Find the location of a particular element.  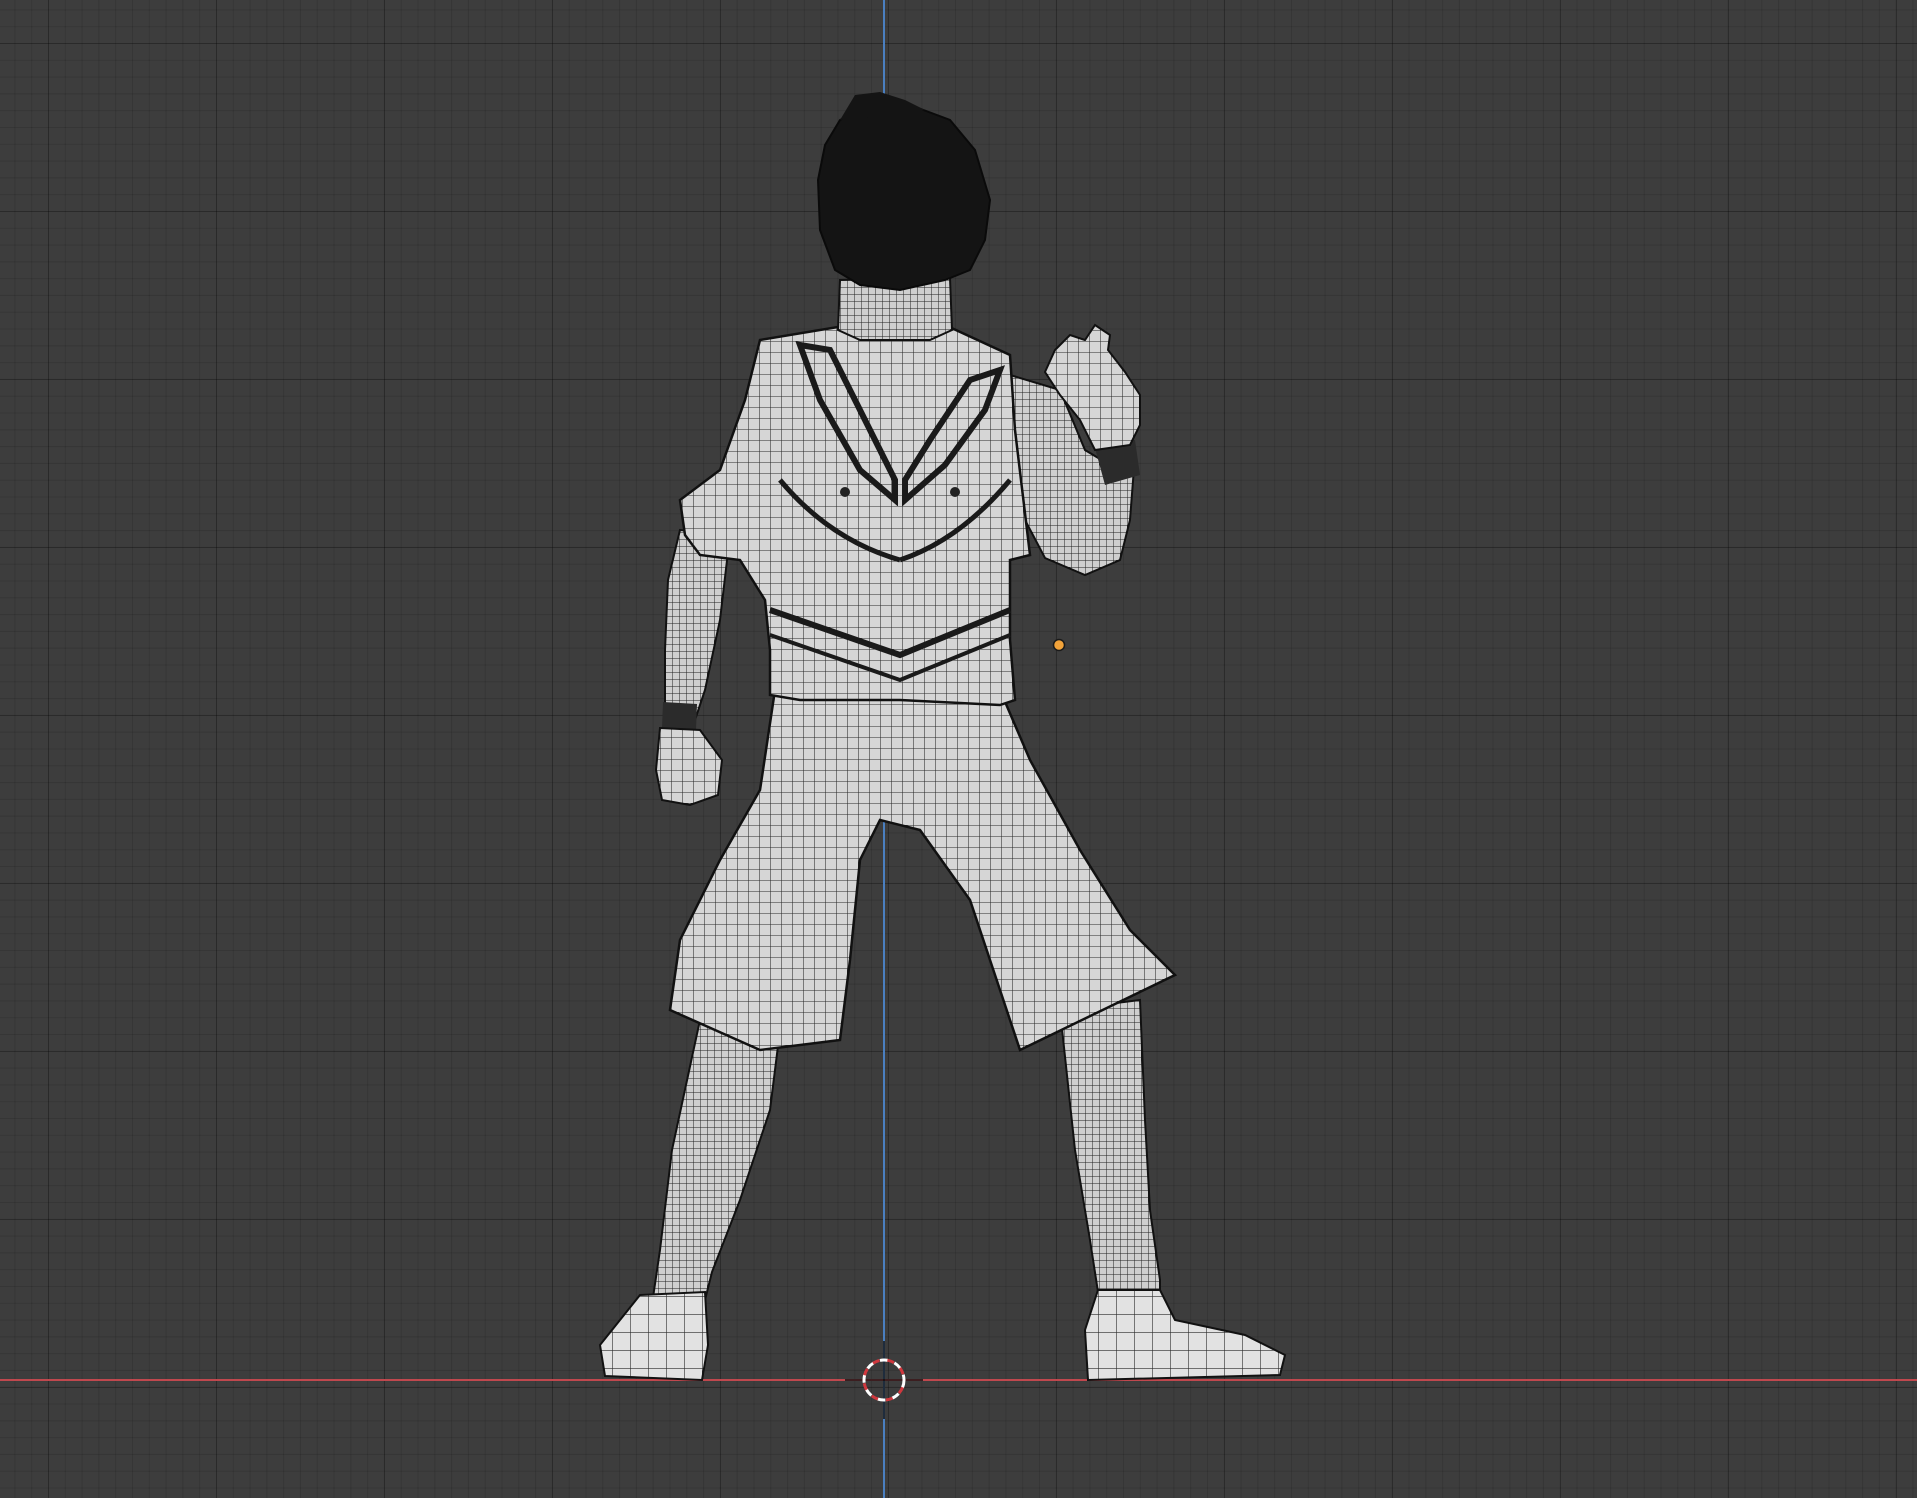

object-origin-dot is located at coordinates (1059, 645).